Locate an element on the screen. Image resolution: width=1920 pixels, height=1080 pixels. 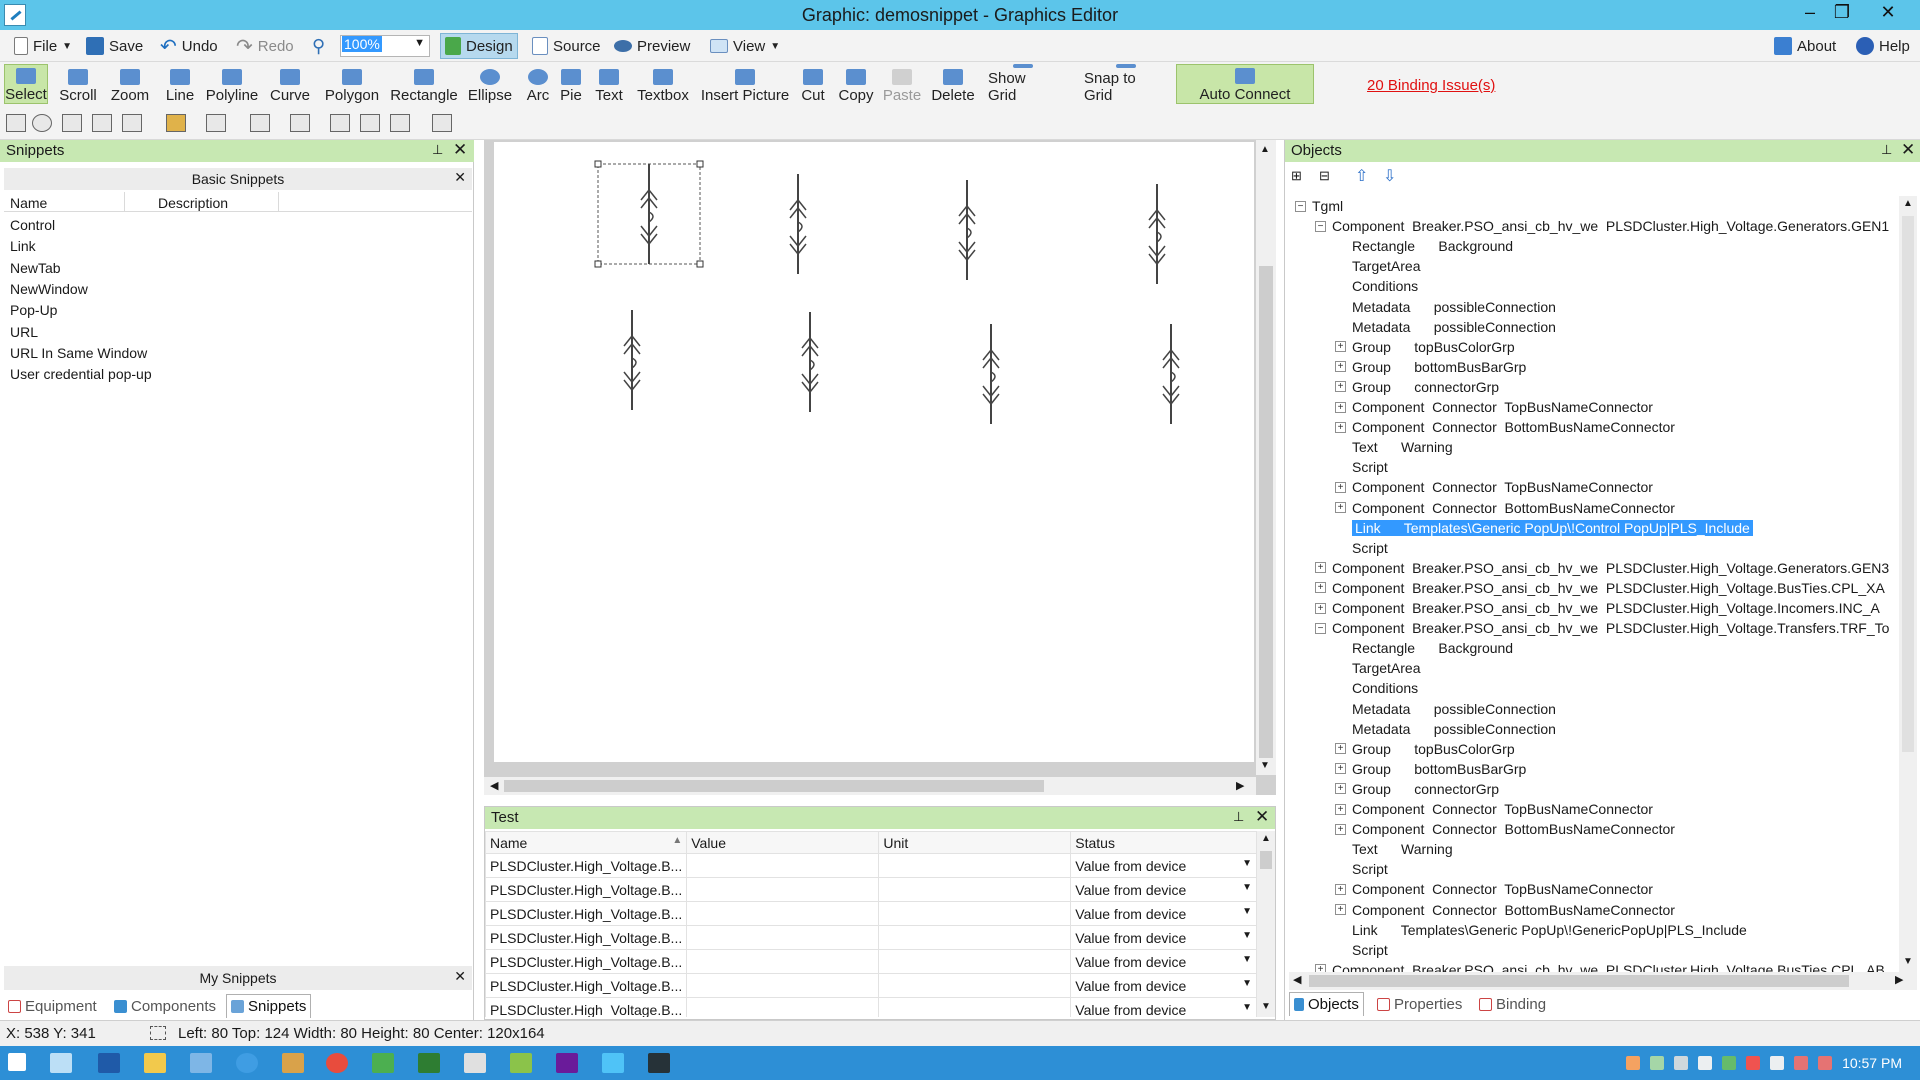
scroll-up-icon: ▲ is located at coordinates (1266, 838).